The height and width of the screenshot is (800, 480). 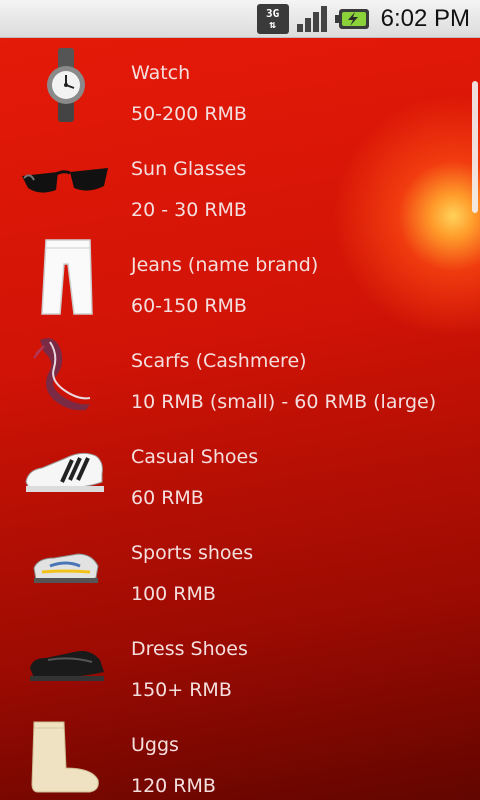 What do you see at coordinates (425, 18) in the screenshot?
I see `clock: 6:02 PM` at bounding box center [425, 18].